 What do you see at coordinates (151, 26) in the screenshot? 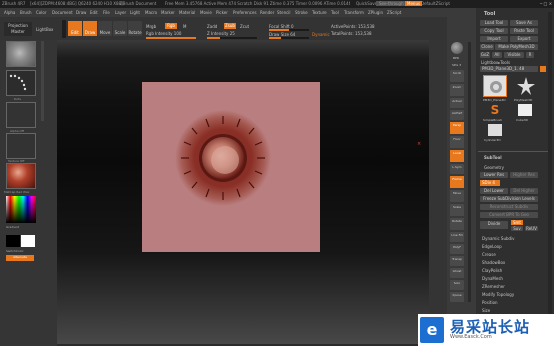
I see `mrgb-button: Mrgb` at bounding box center [151, 26].